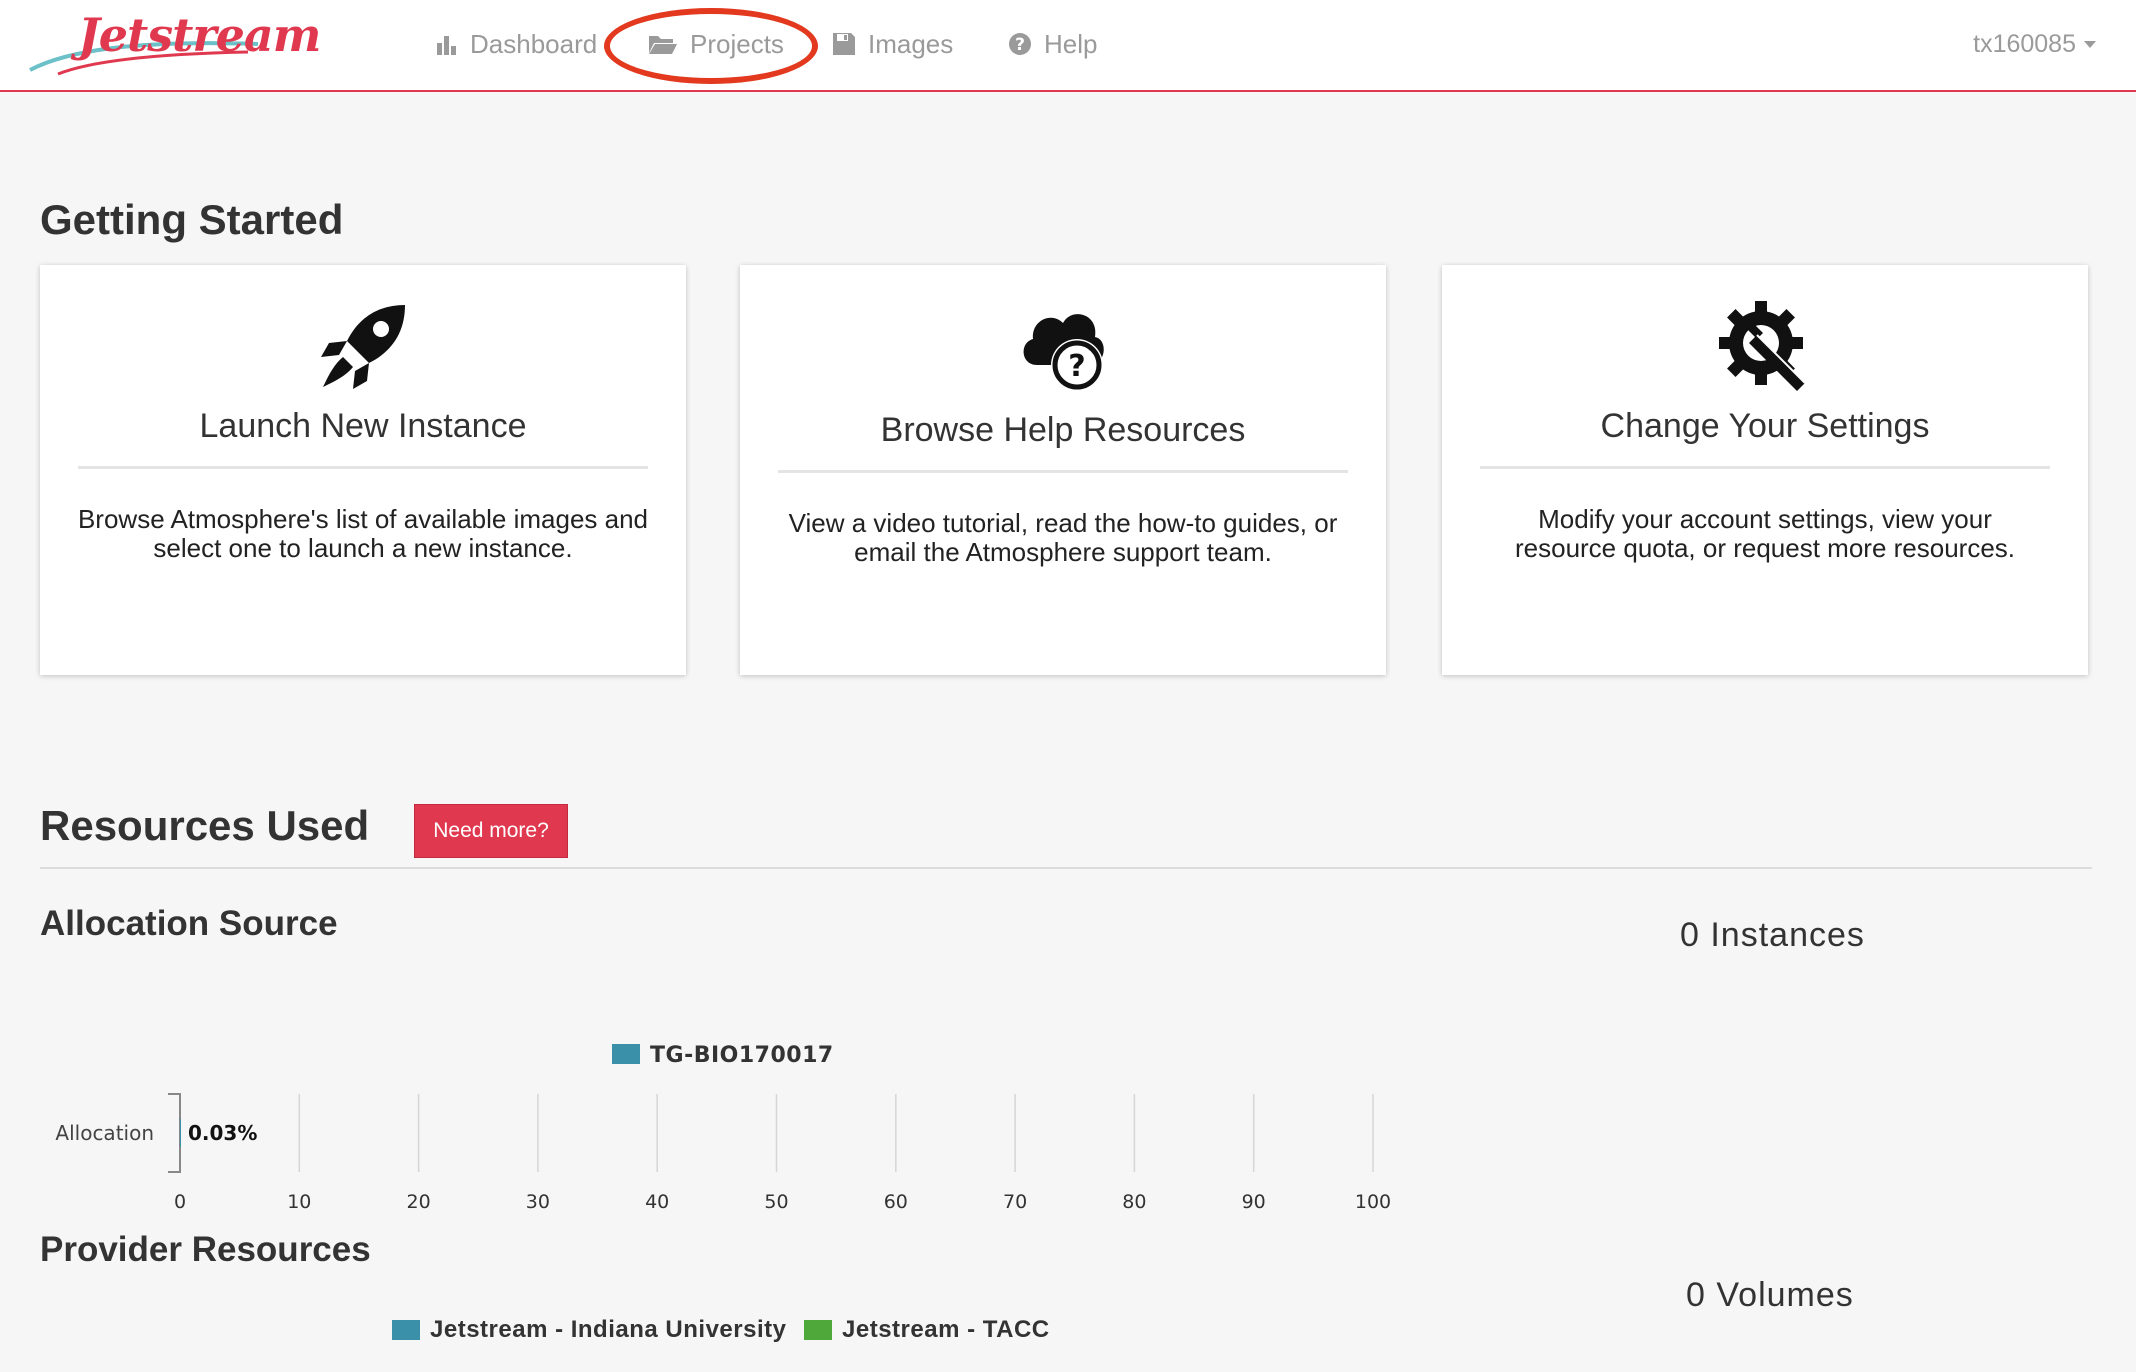  I want to click on tick-label: 20, so click(419, 1202).